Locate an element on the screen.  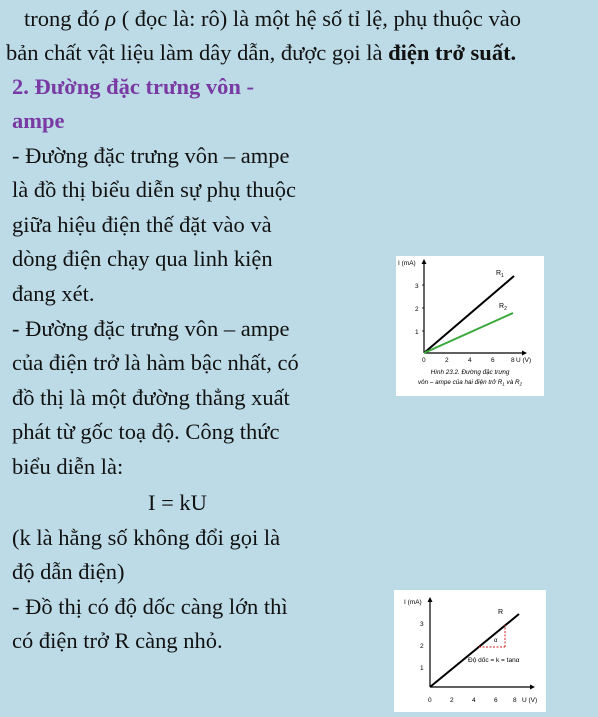
alpha-label: α is located at coordinates (496, 641).